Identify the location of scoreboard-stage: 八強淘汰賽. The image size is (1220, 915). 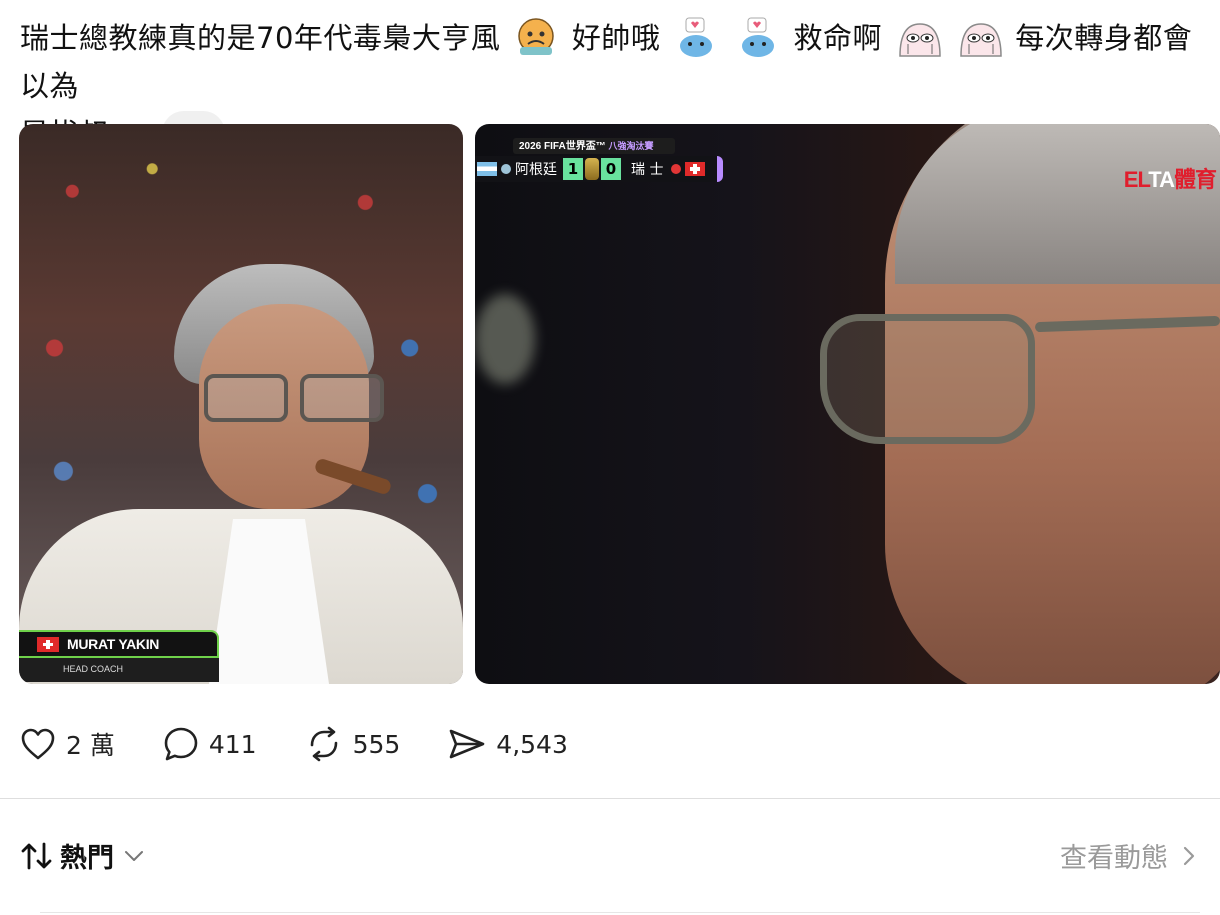
(631, 146).